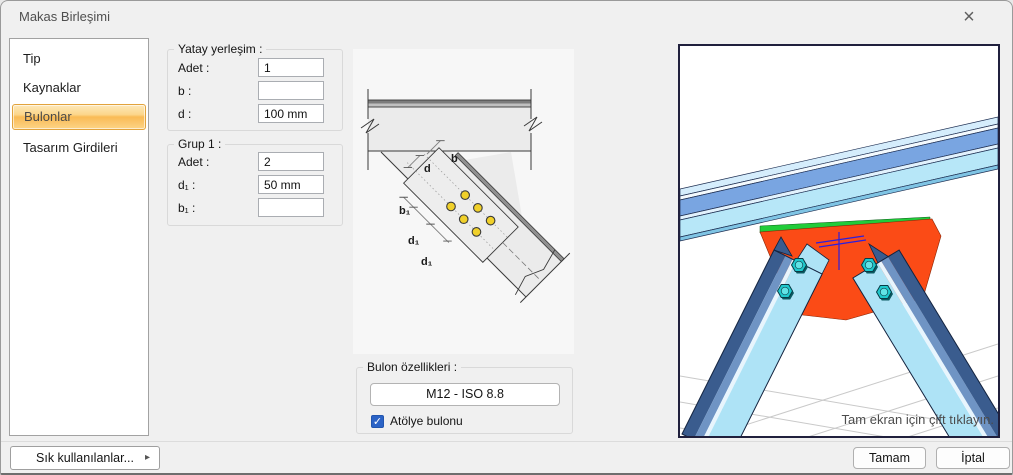 This screenshot has height=475, width=1013. I want to click on workshop-bolt-checkbox: ✓, so click(377, 421).